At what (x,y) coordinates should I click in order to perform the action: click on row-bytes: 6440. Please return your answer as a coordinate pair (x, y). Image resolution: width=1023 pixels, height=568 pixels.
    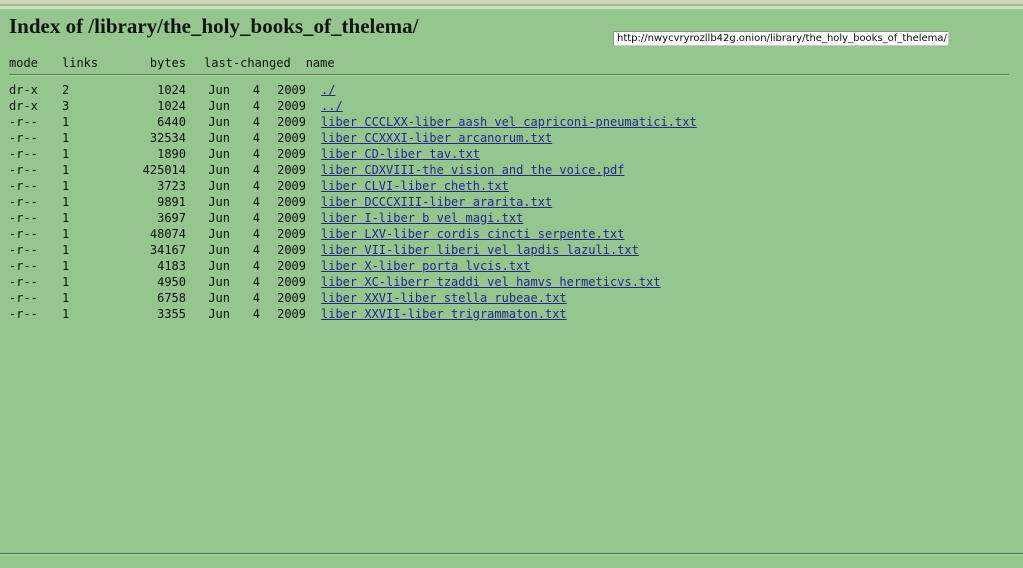
    Looking at the image, I should click on (171, 122).